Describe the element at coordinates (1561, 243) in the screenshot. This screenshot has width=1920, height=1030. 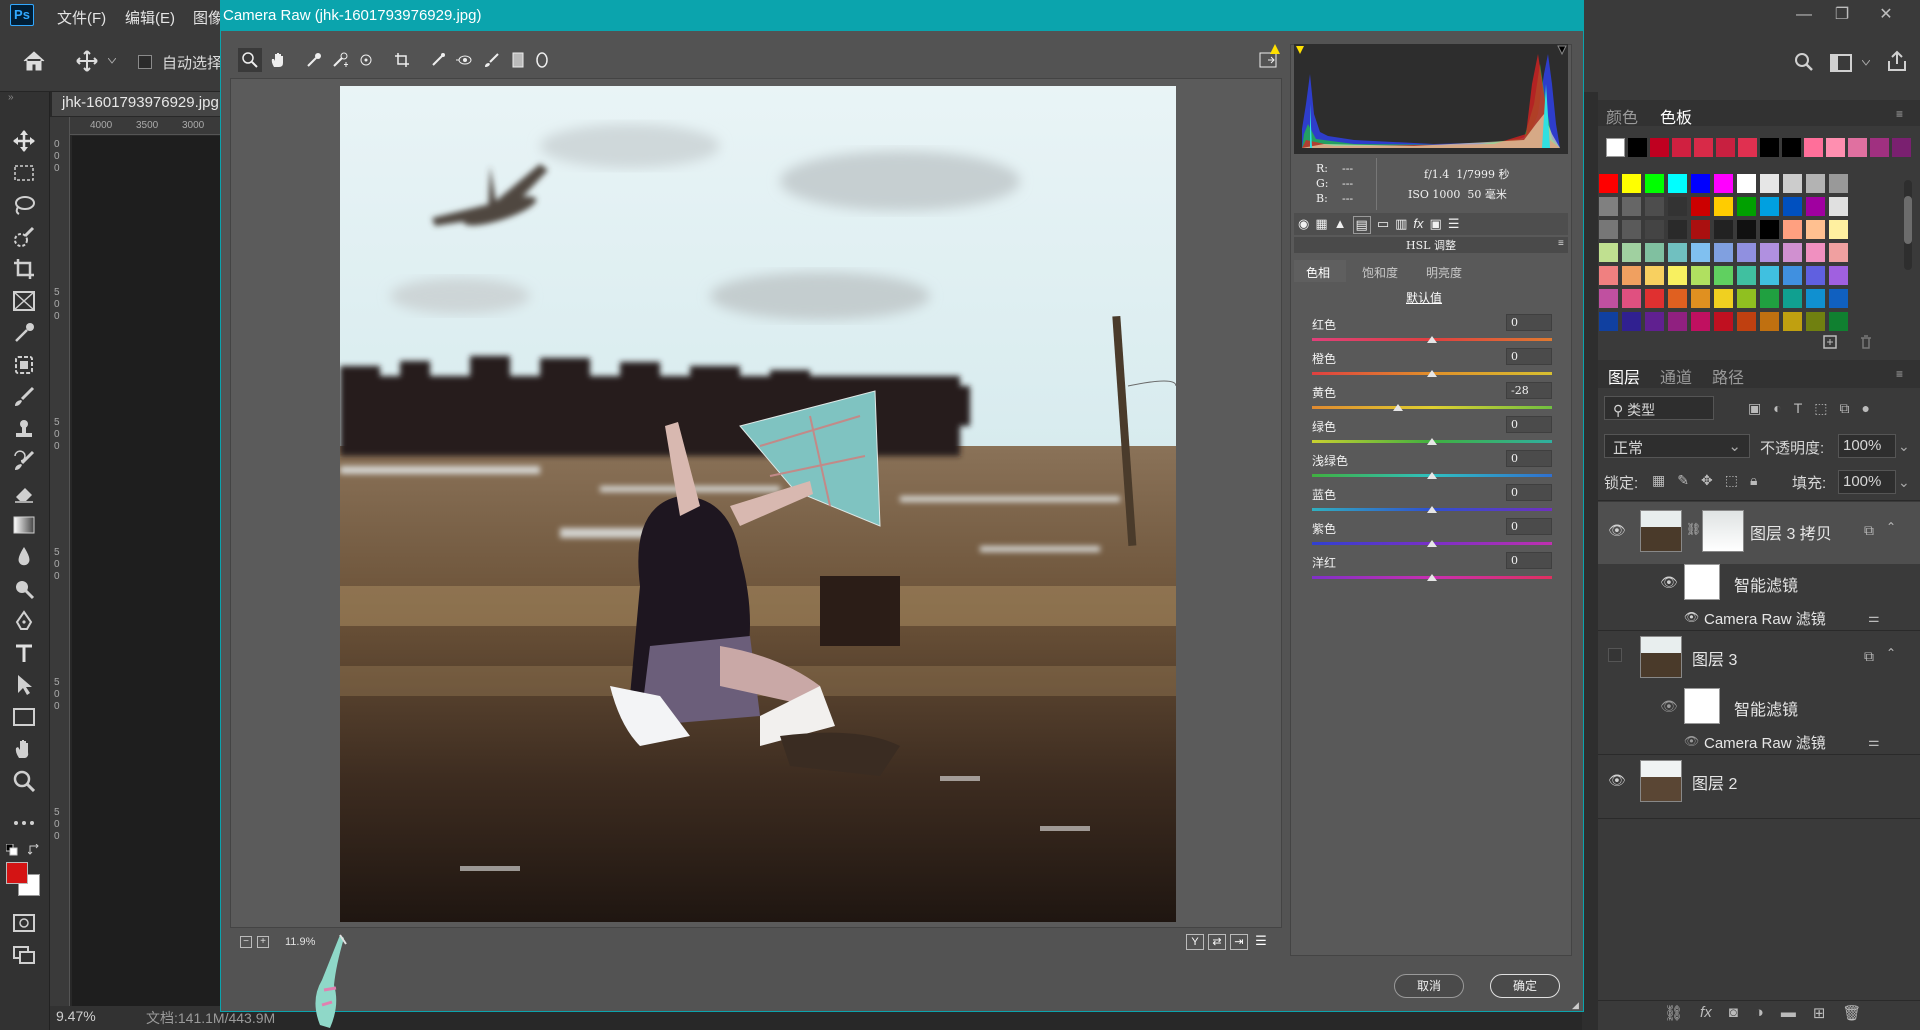
I see `panel-menu-icon: ≡` at that location.